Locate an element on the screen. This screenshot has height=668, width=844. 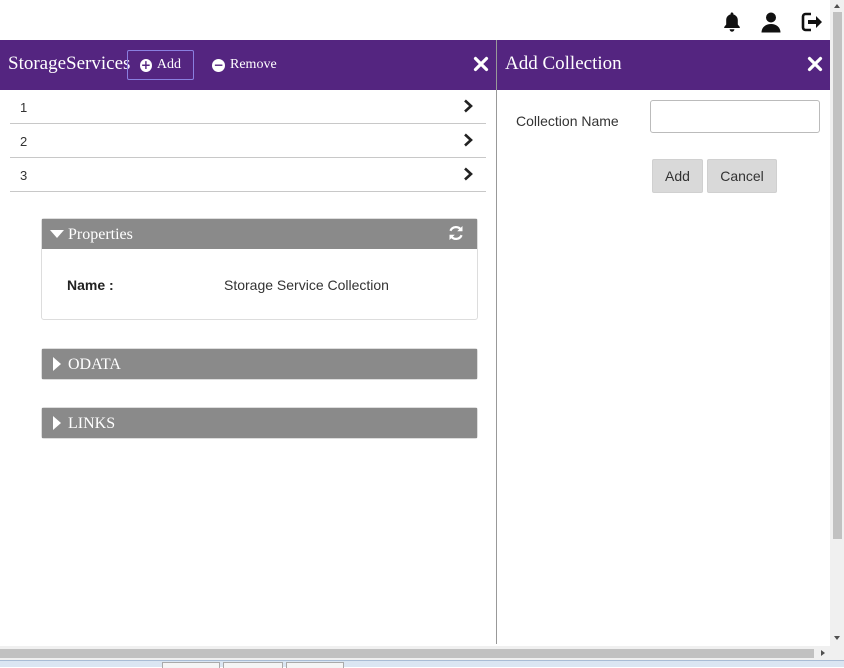
links-section: LINKS is located at coordinates (259, 423).